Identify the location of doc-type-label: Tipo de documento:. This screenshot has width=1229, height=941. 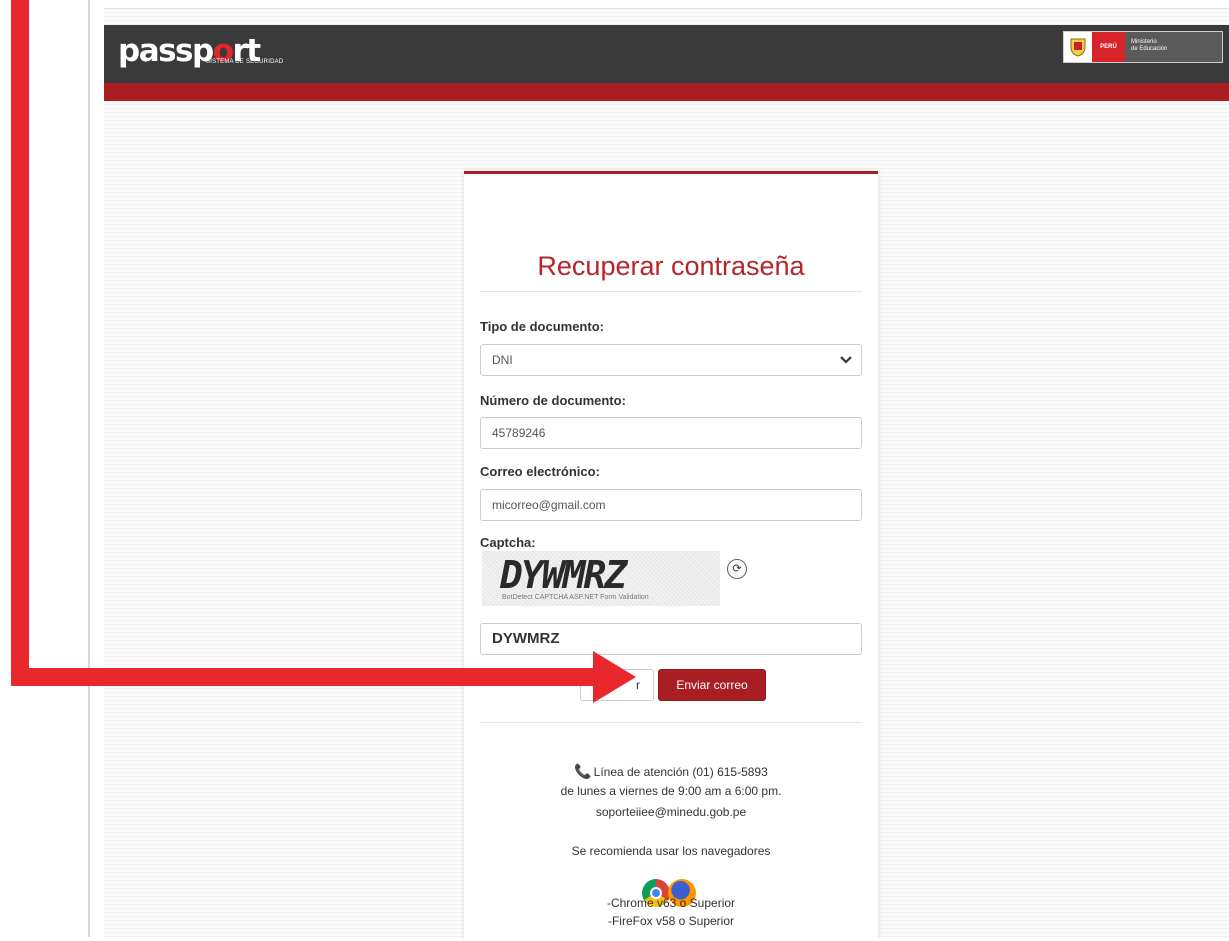
(542, 326).